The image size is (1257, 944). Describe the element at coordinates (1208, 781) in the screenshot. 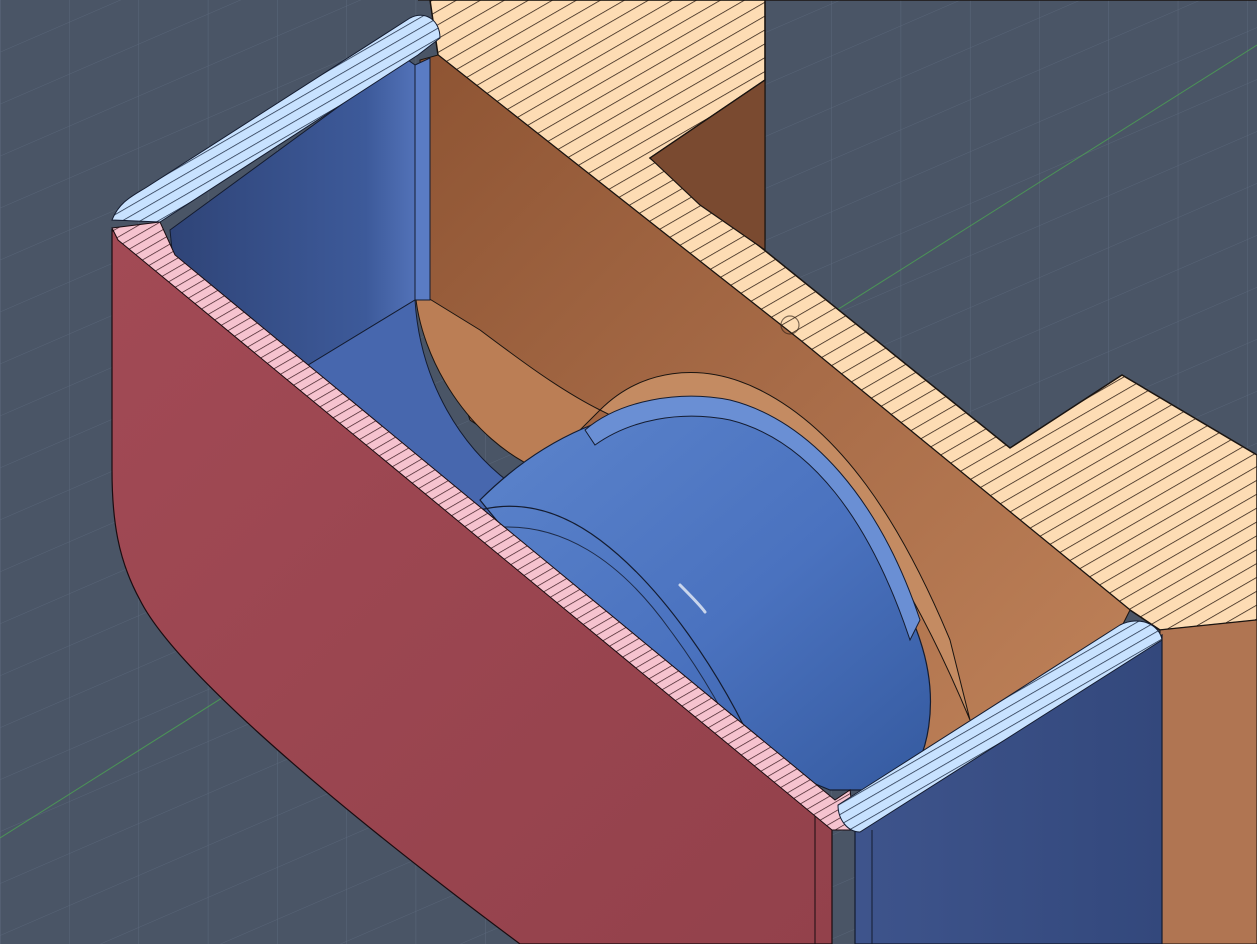

I see `copper-side-right` at that location.